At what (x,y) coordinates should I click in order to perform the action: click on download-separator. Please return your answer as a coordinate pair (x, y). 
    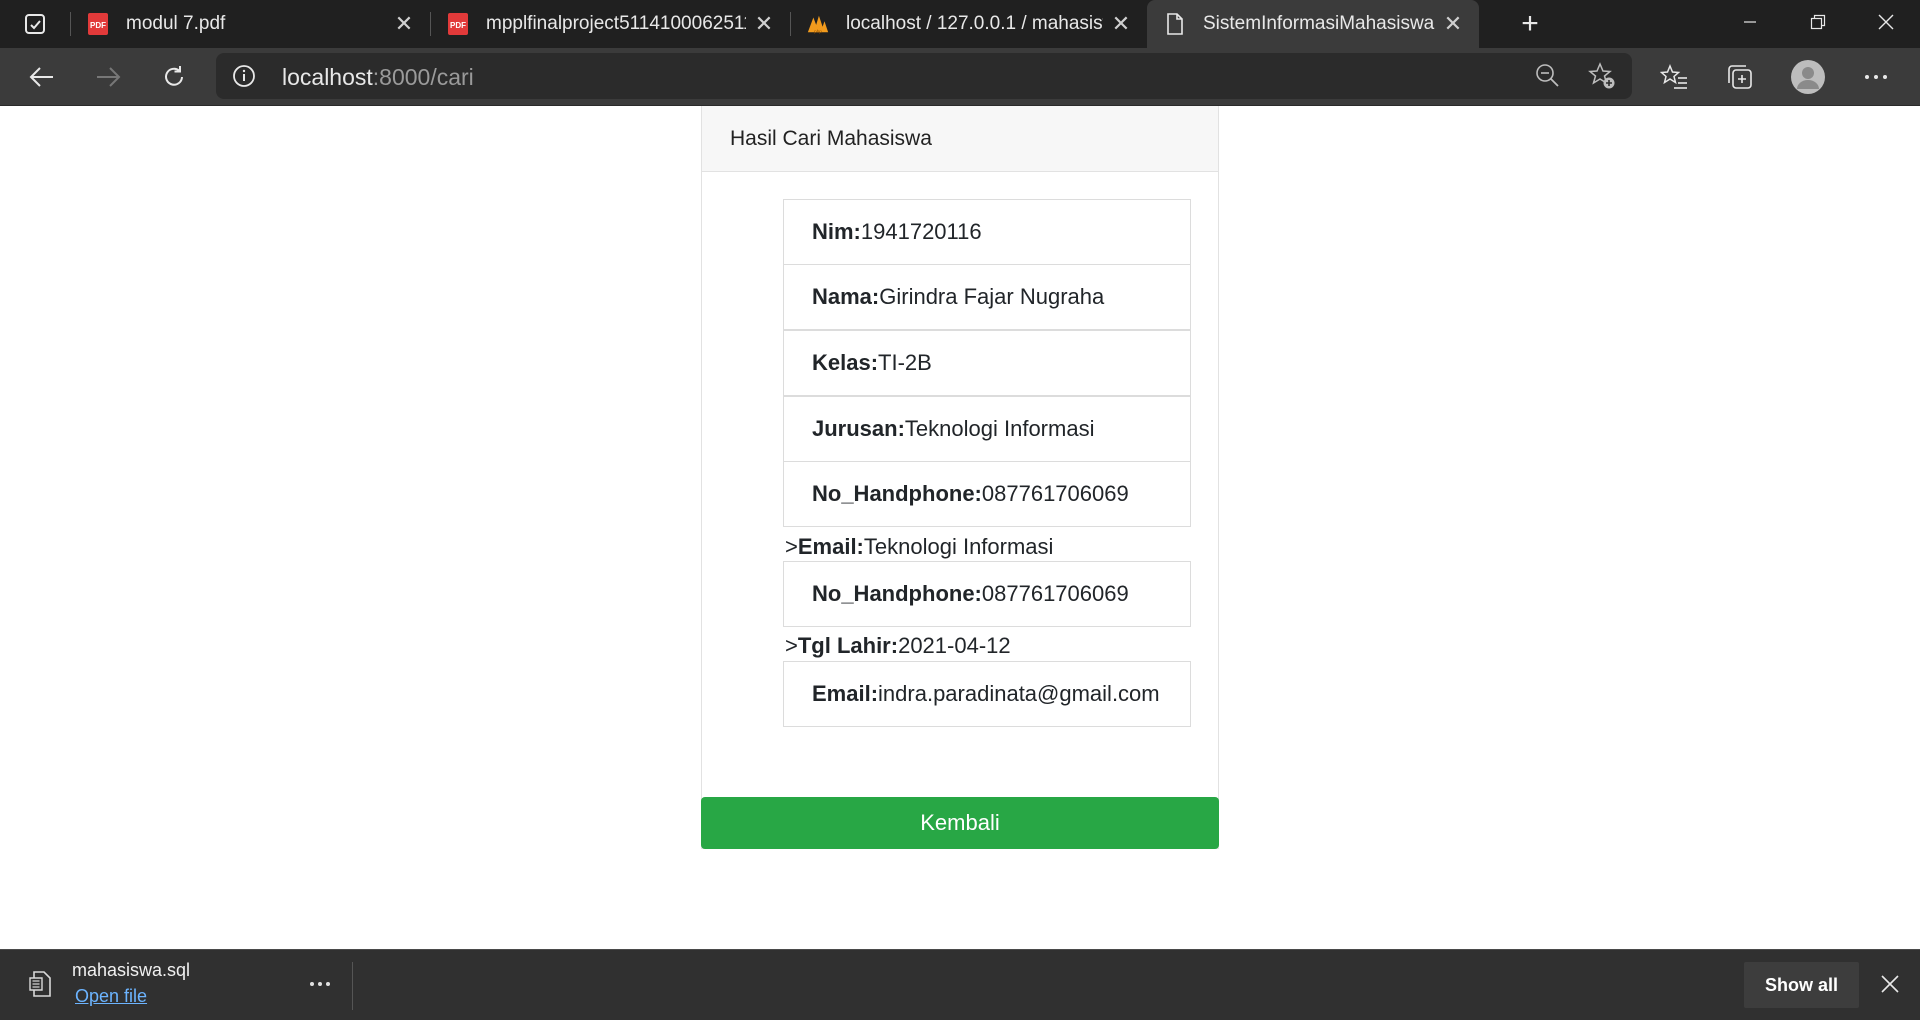
    Looking at the image, I should click on (352, 986).